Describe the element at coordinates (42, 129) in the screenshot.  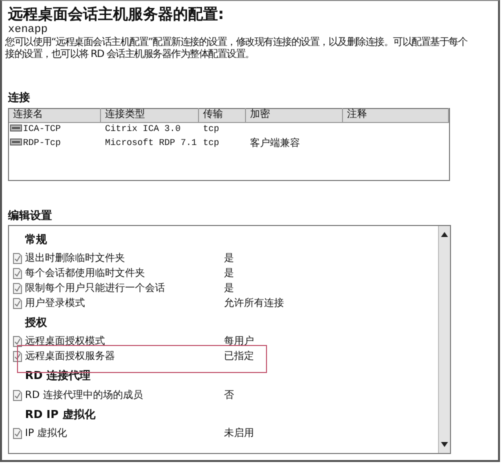
I see `table-cell: ICA-TCP` at that location.